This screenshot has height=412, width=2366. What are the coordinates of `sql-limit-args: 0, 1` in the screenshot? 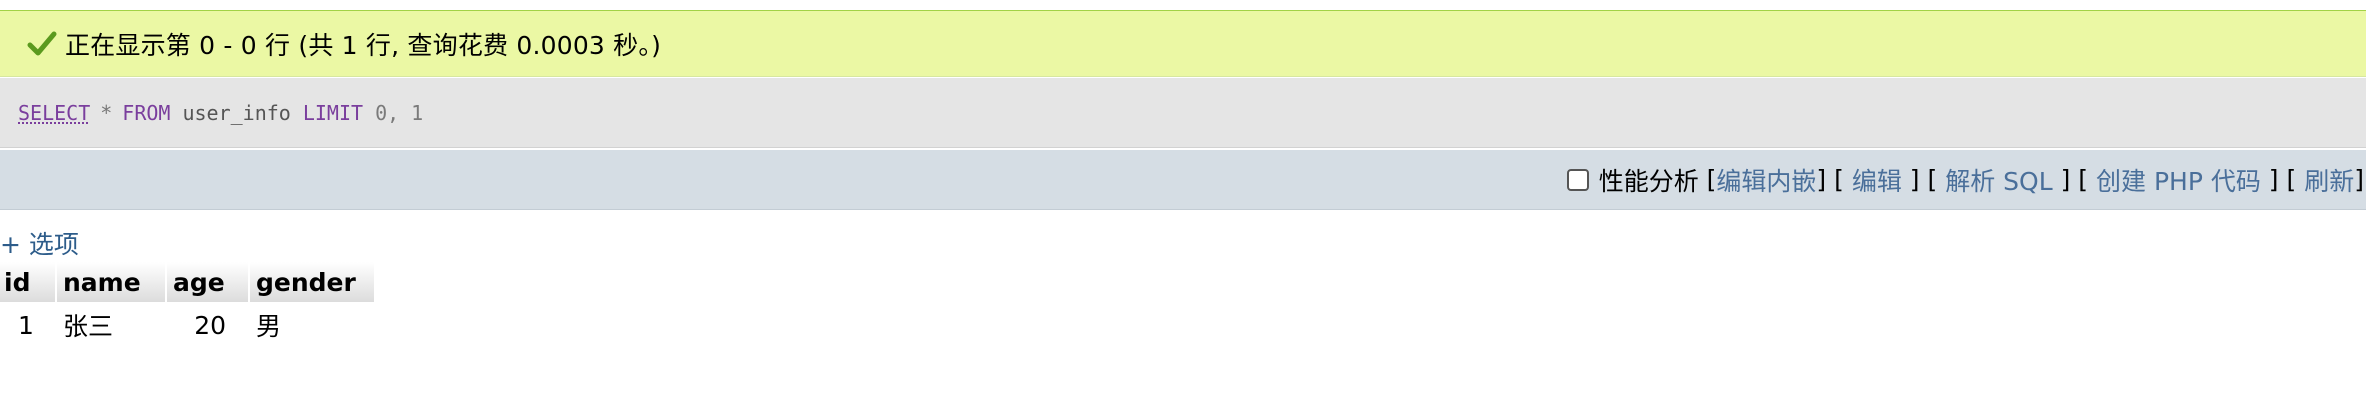 It's located at (399, 112).